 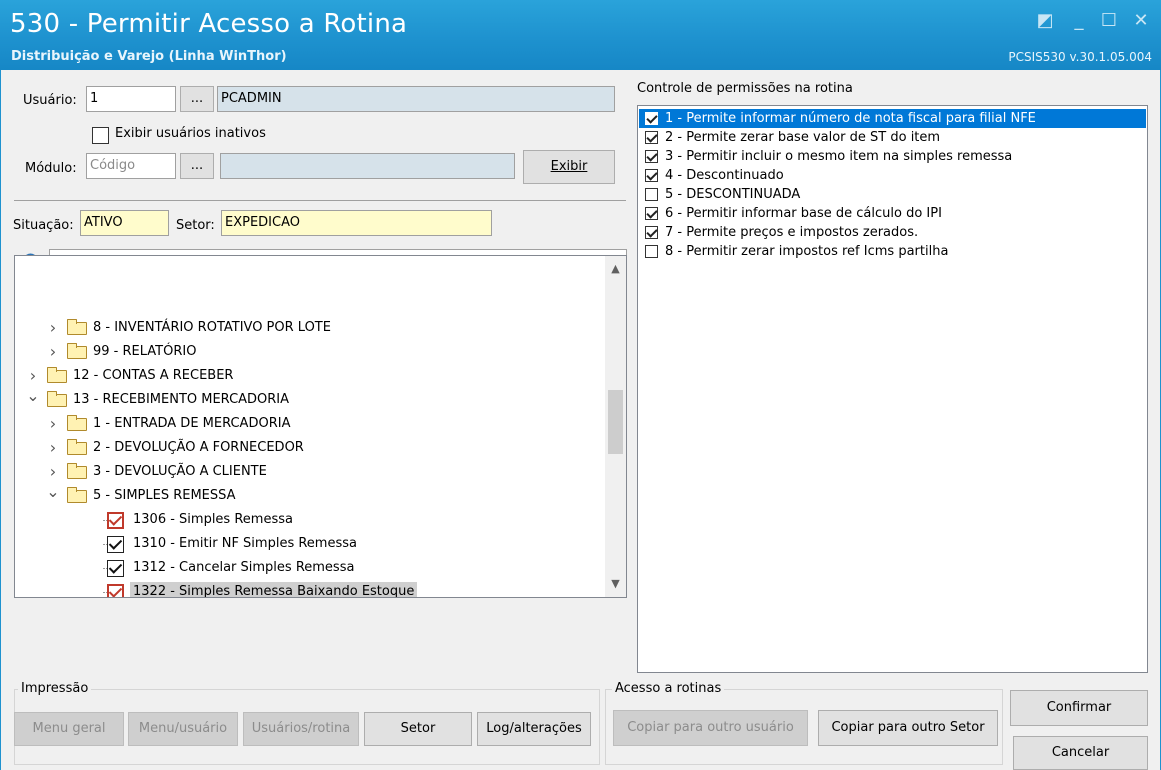 I want to click on confirmar-label: Confirmar, so click(x=1079, y=707).